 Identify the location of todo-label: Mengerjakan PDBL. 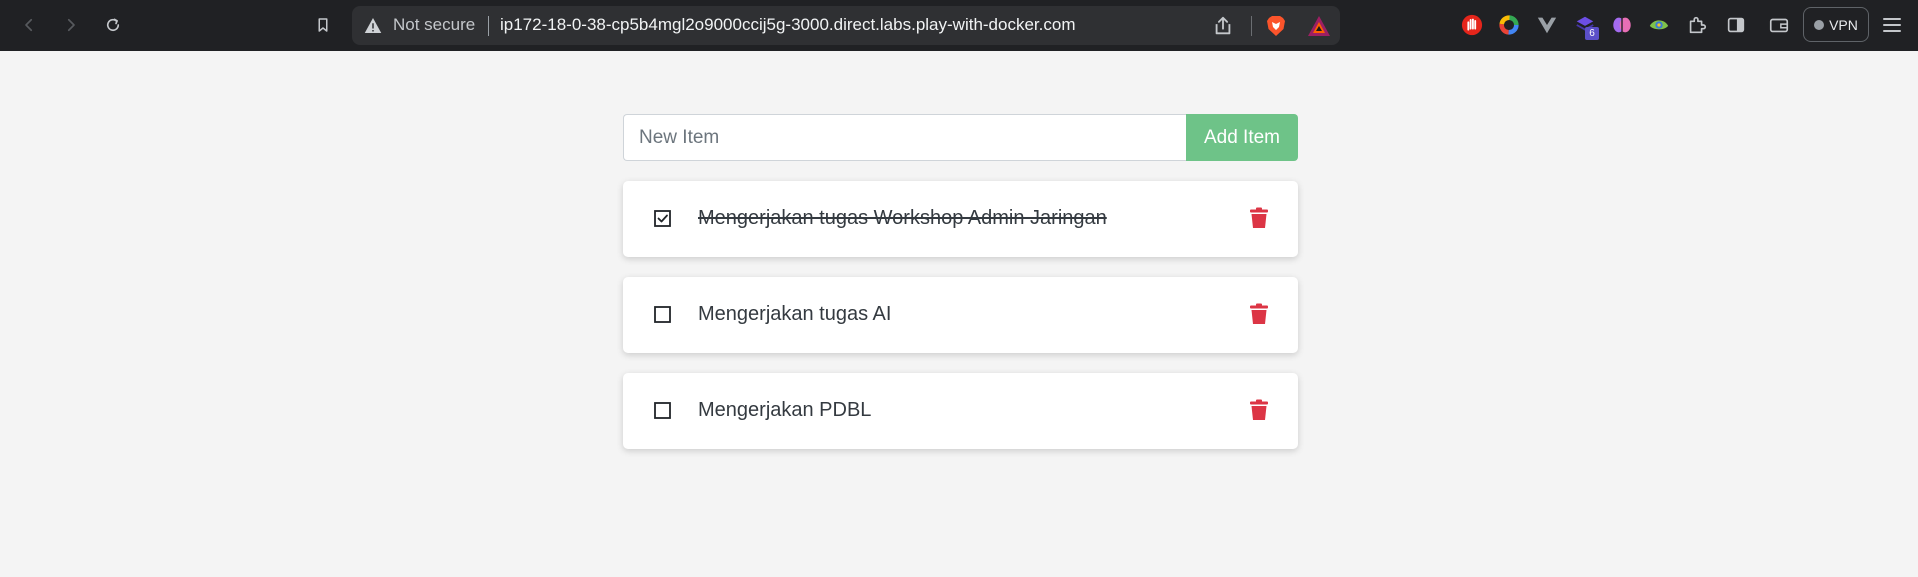
(785, 410).